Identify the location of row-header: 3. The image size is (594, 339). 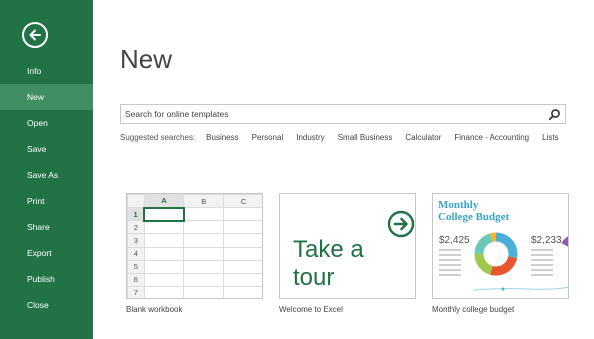
(136, 240).